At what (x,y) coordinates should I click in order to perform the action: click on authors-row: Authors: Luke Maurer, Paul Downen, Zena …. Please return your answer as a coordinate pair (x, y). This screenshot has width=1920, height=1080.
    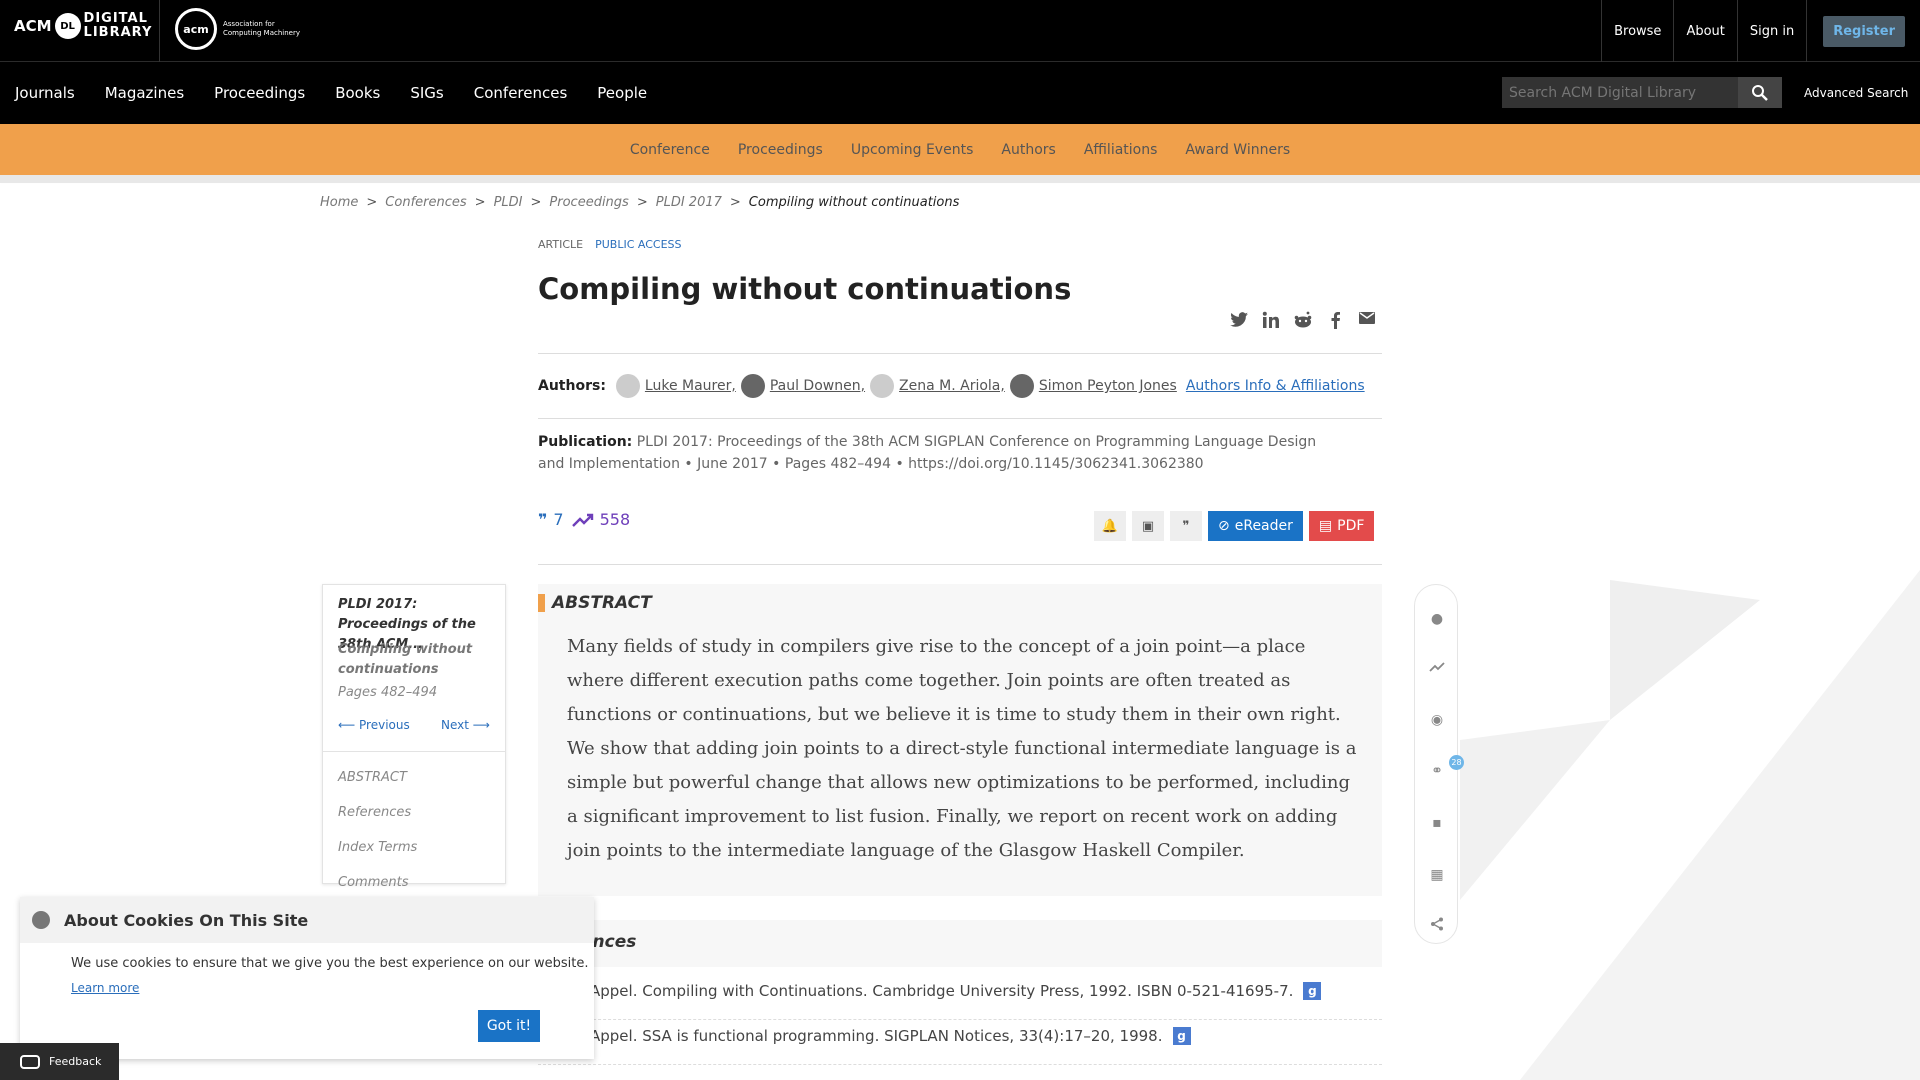
    Looking at the image, I should click on (951, 386).